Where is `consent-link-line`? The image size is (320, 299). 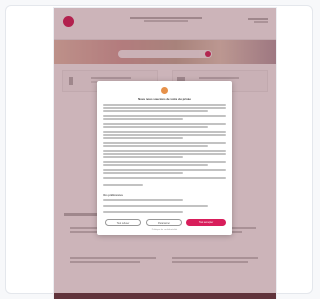 consent-link-line is located at coordinates (123, 185).